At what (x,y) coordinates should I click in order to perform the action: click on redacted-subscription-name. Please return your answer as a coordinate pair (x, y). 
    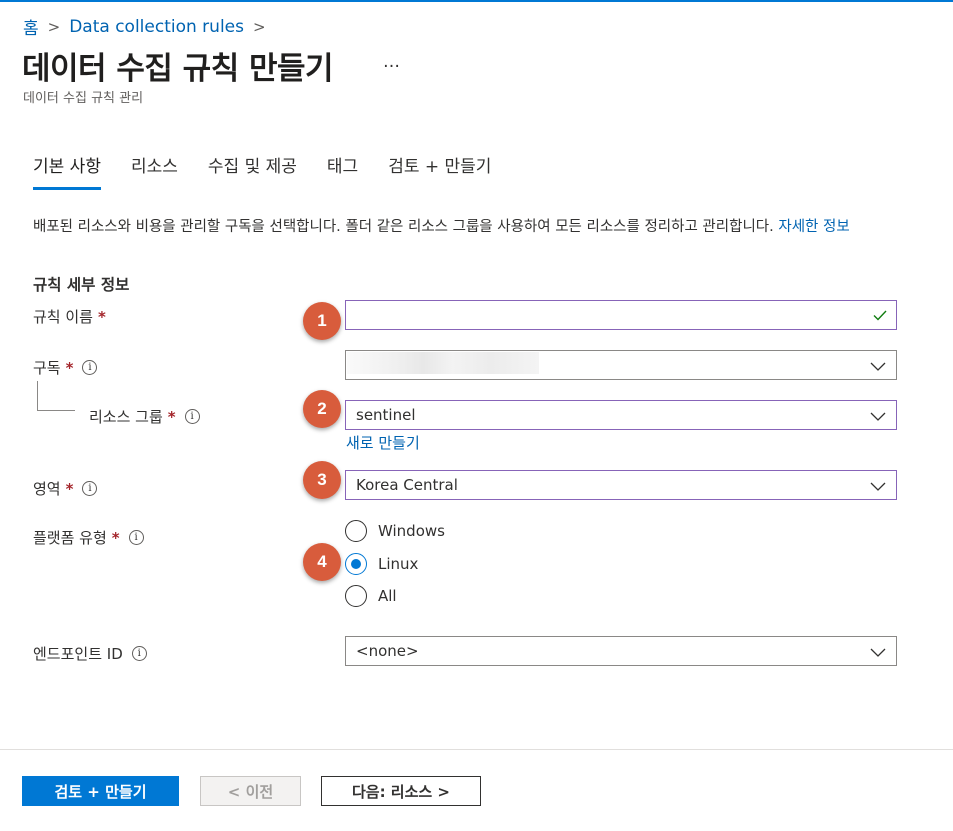
    Looking at the image, I should click on (443, 363).